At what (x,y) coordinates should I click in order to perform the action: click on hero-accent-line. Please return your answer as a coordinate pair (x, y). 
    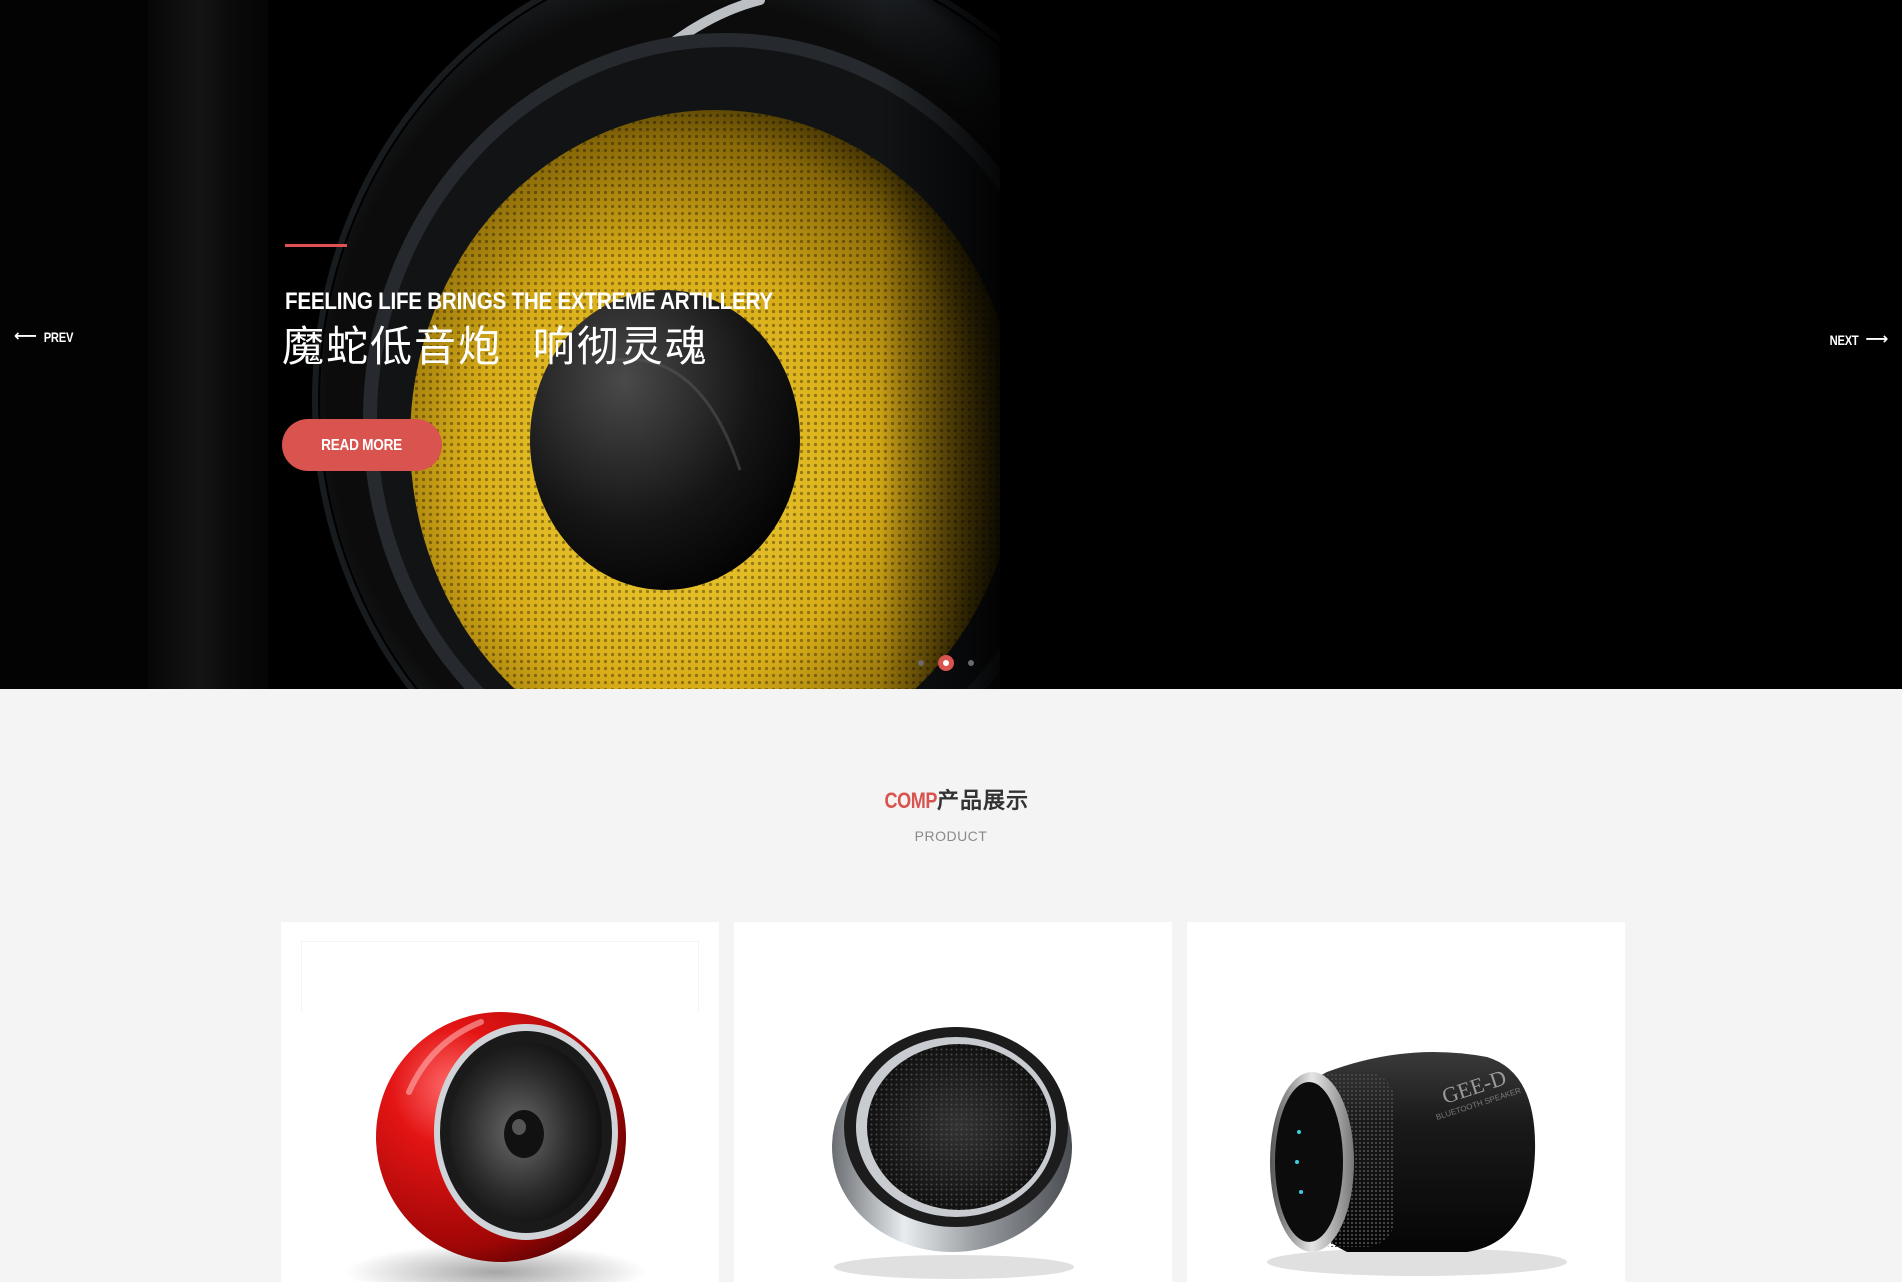
    Looking at the image, I should click on (316, 245).